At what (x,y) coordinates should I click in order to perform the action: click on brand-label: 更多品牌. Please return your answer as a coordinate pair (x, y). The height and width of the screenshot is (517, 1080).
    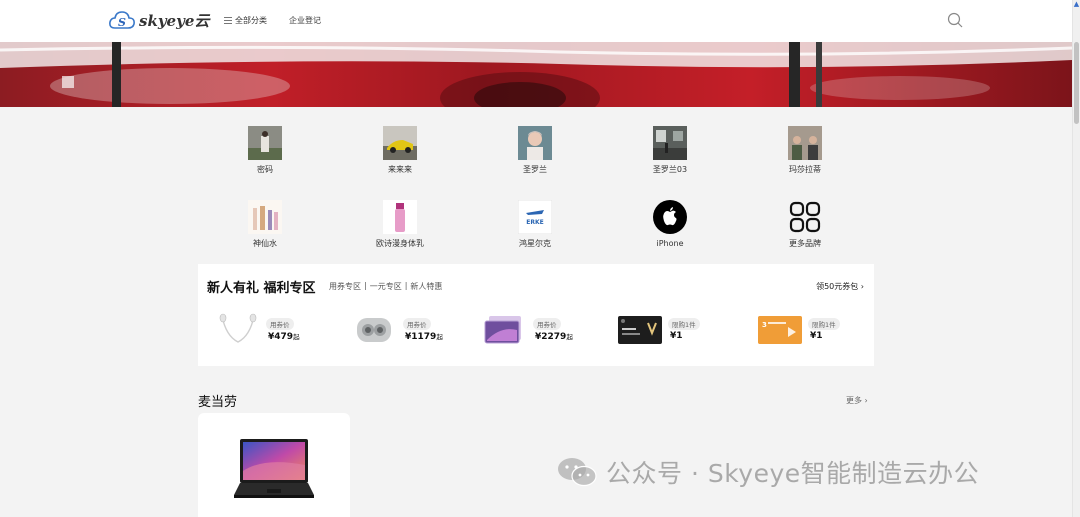
    Looking at the image, I should click on (805, 243).